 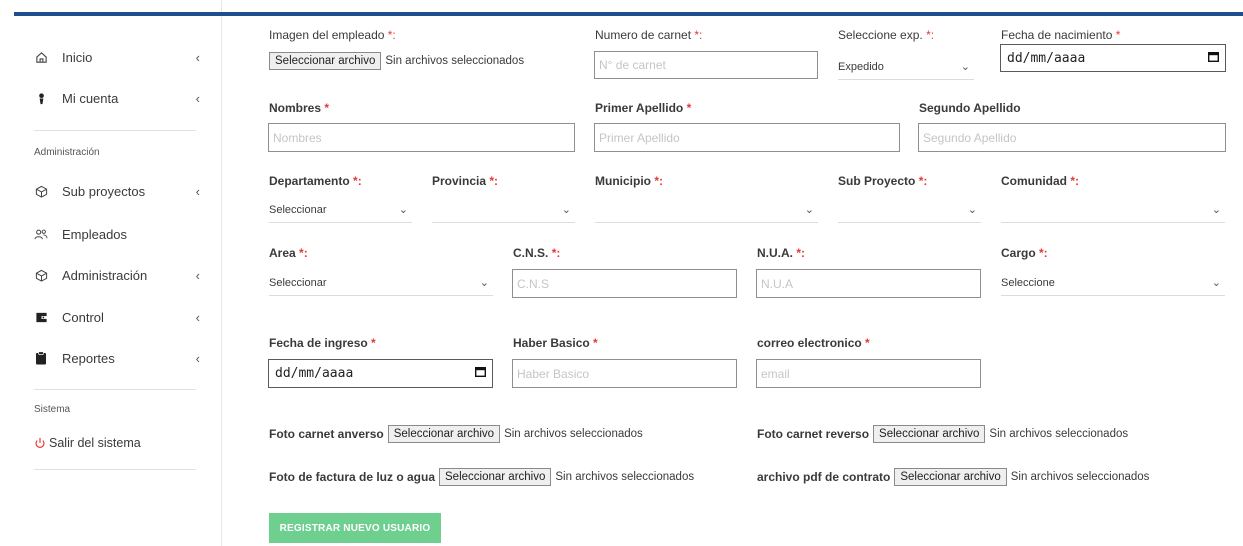 I want to click on position-select: Seleccione ⌄, so click(x=1113, y=283).